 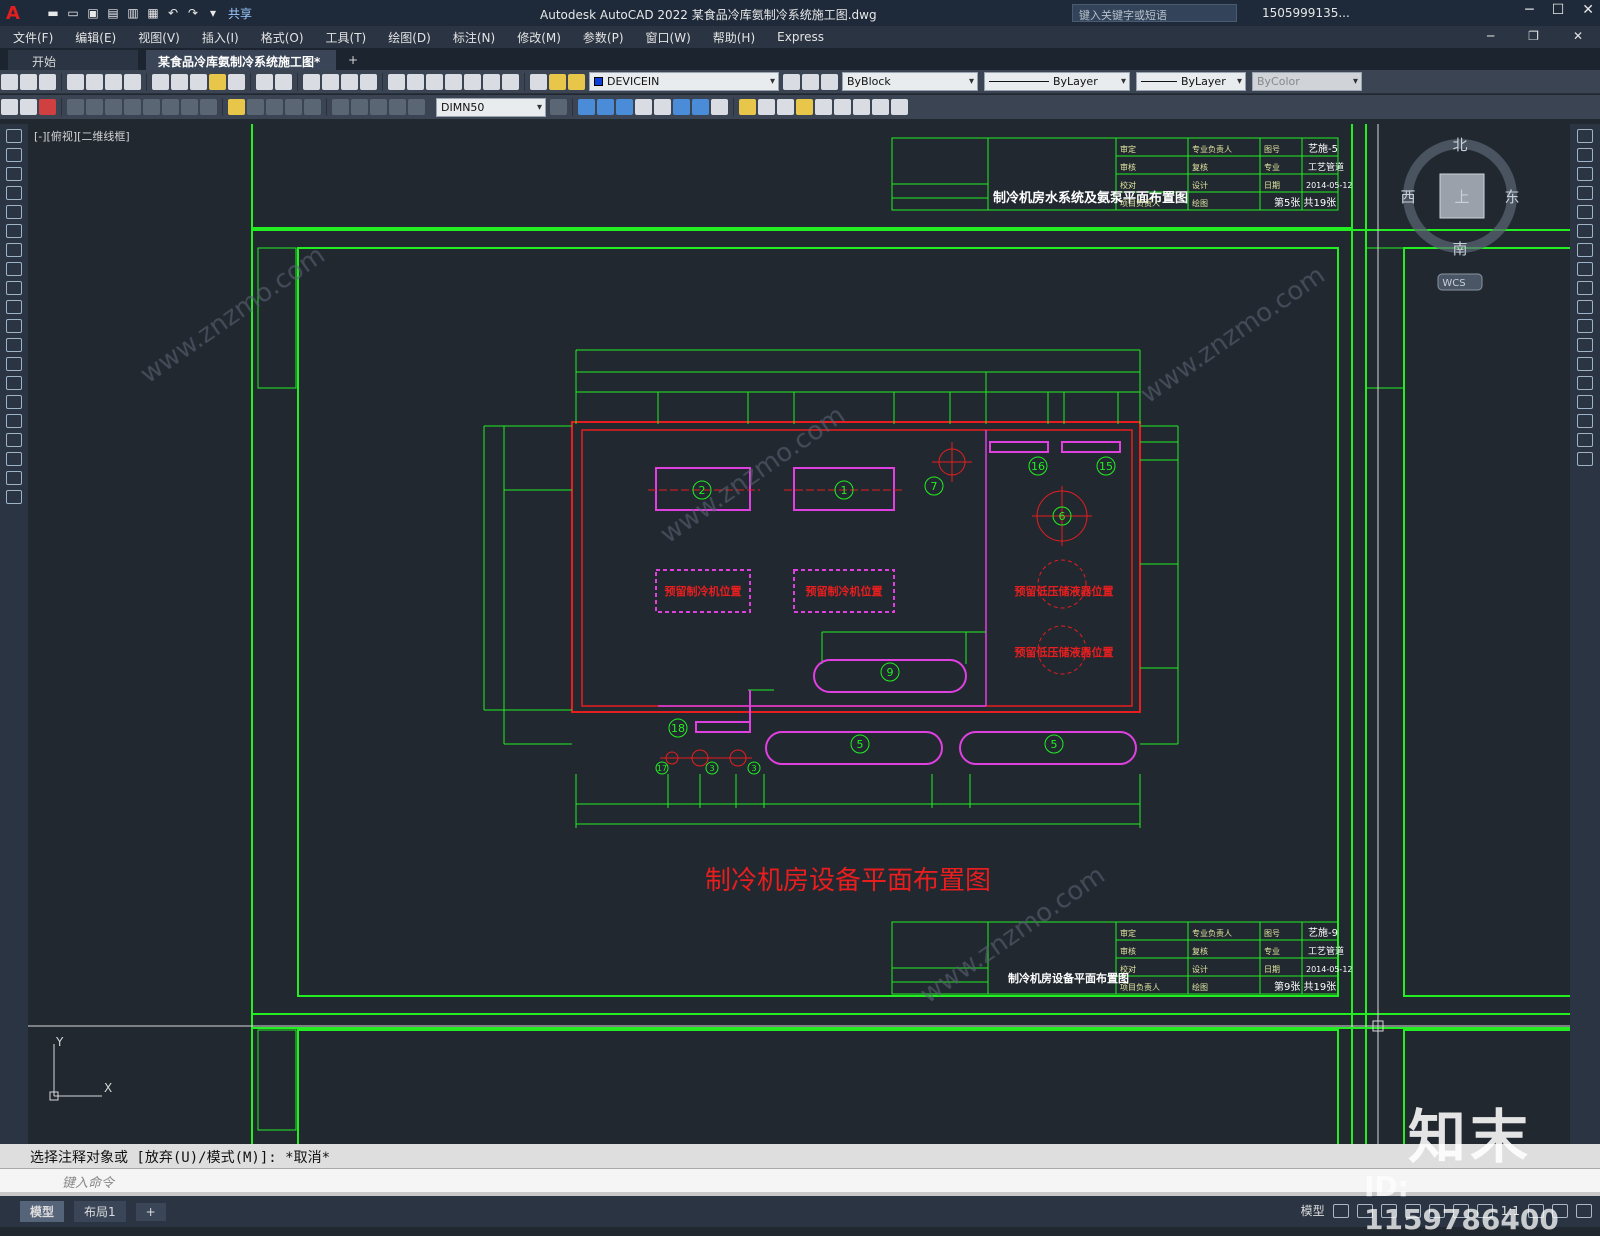 I want to click on menu-express: Express, so click(x=800, y=37).